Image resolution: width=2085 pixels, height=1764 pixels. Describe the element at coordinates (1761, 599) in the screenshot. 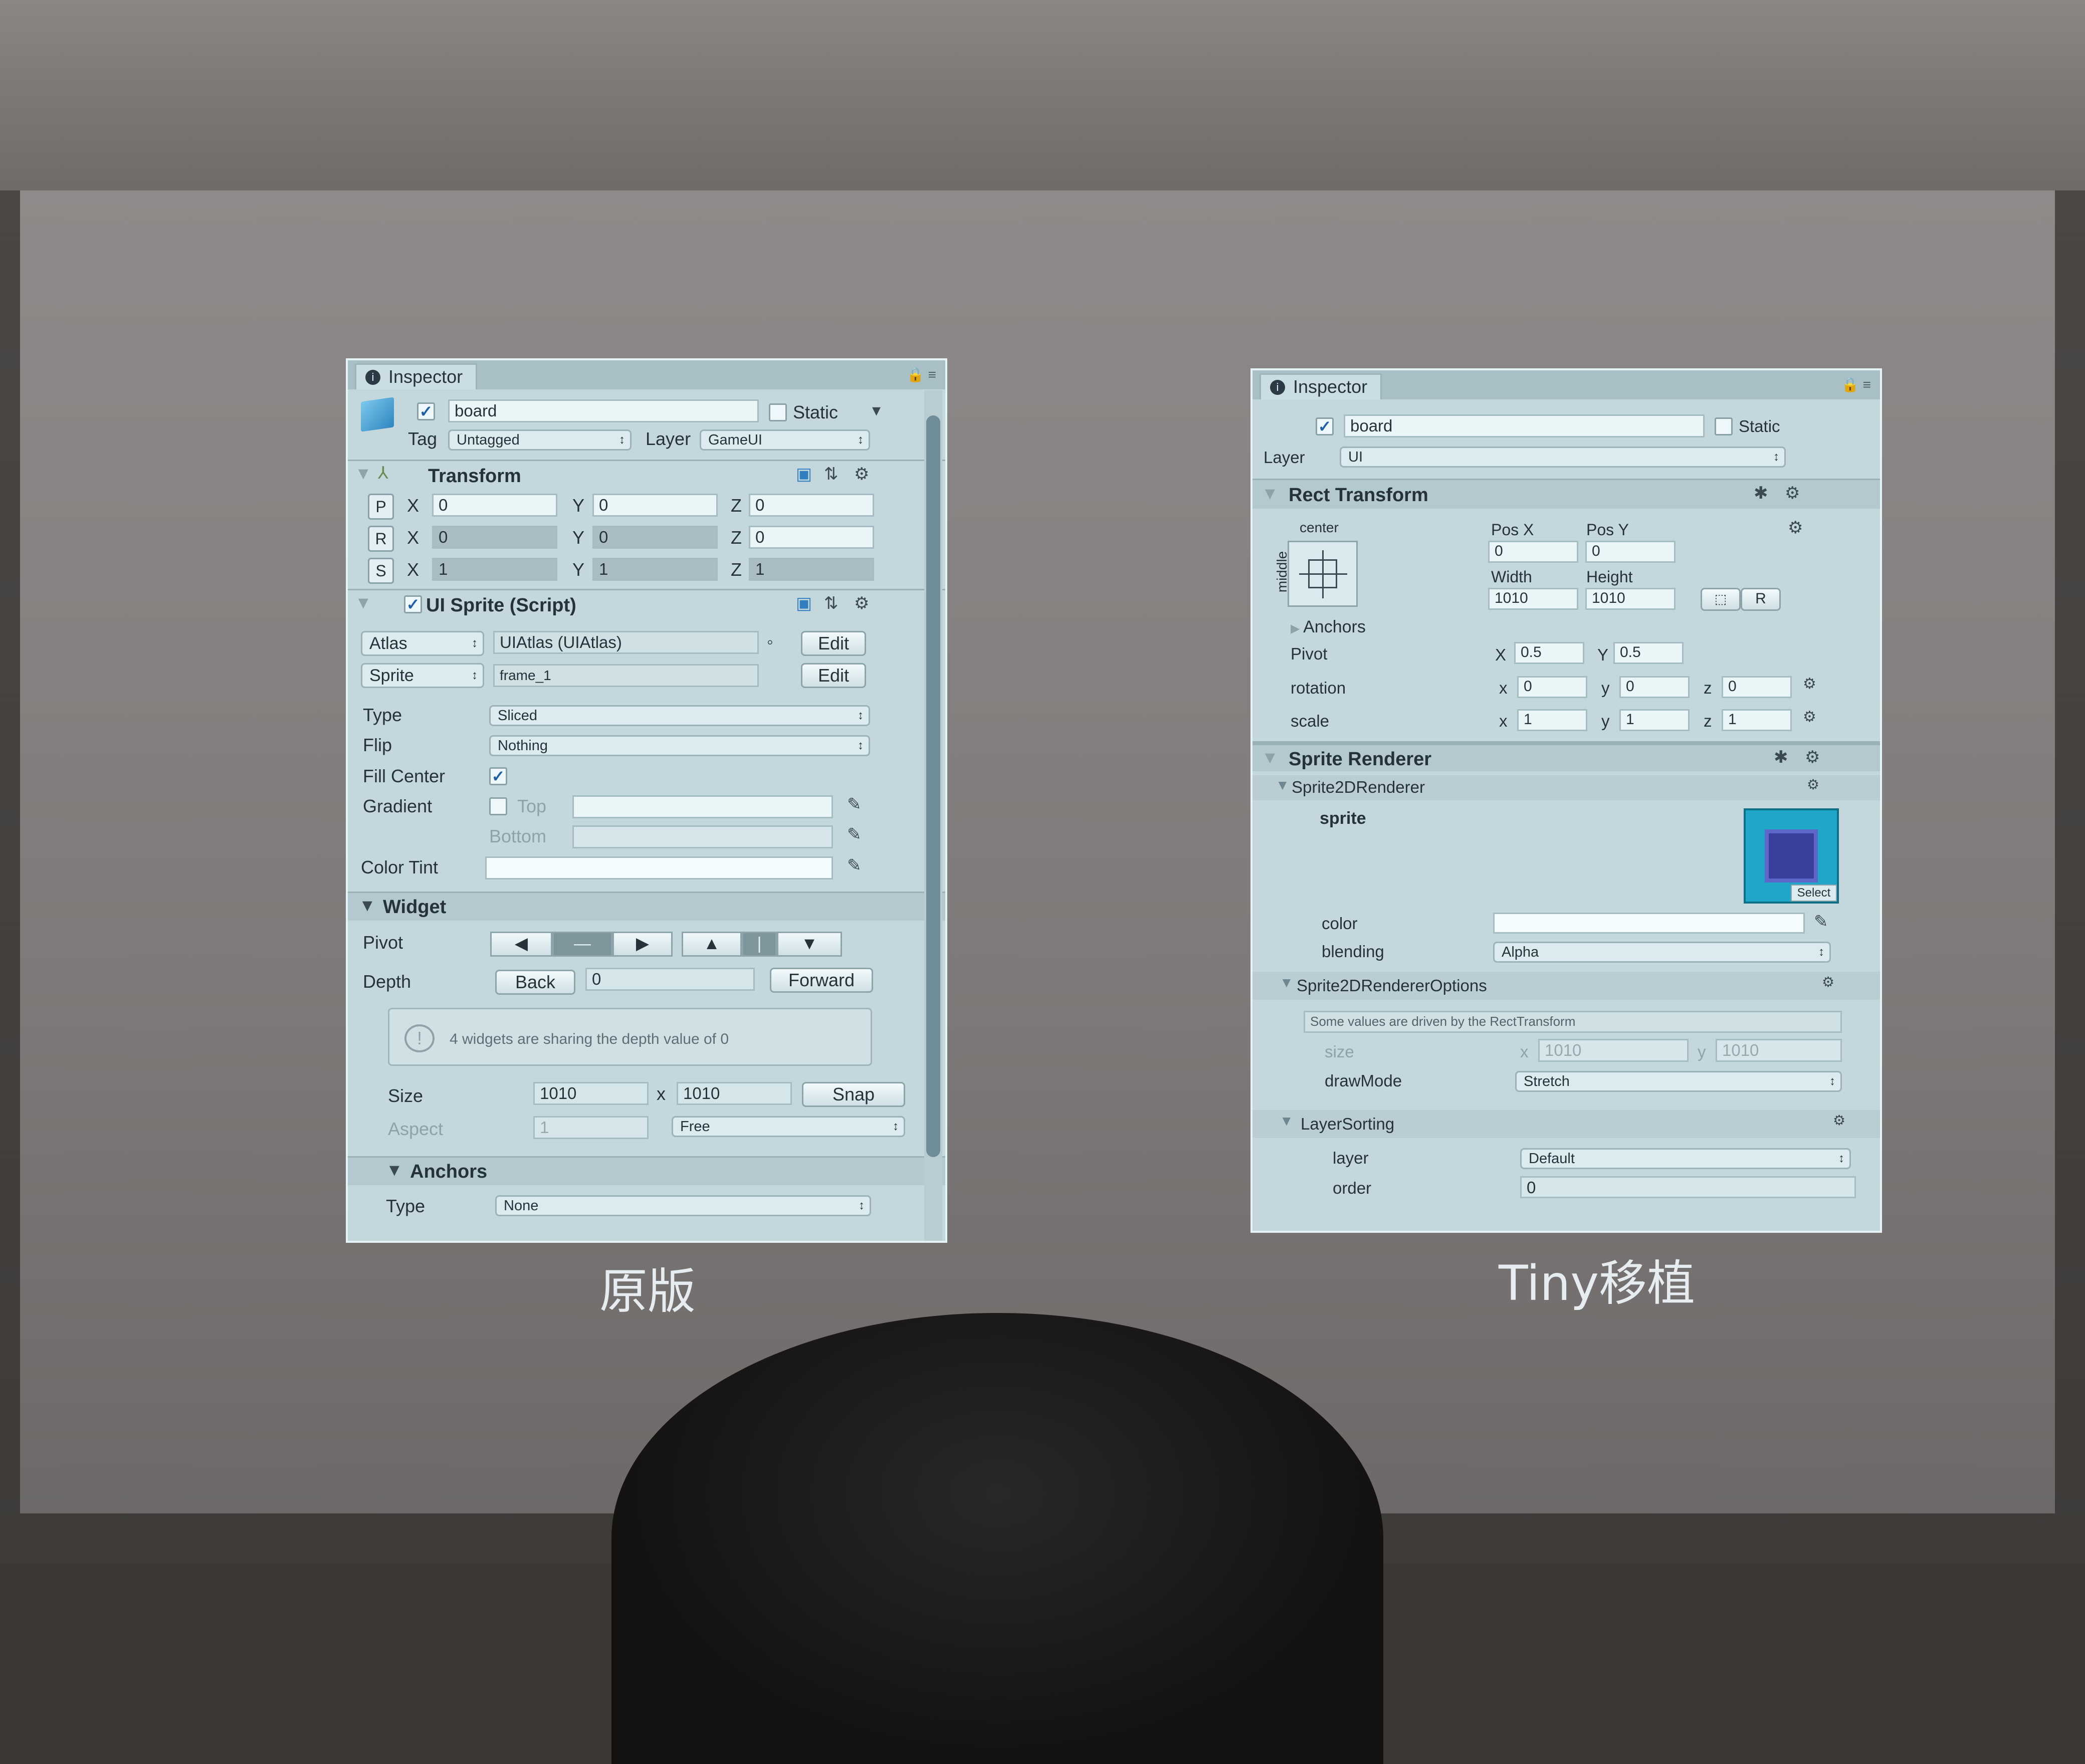

I see `raw-edit-button: R` at that location.